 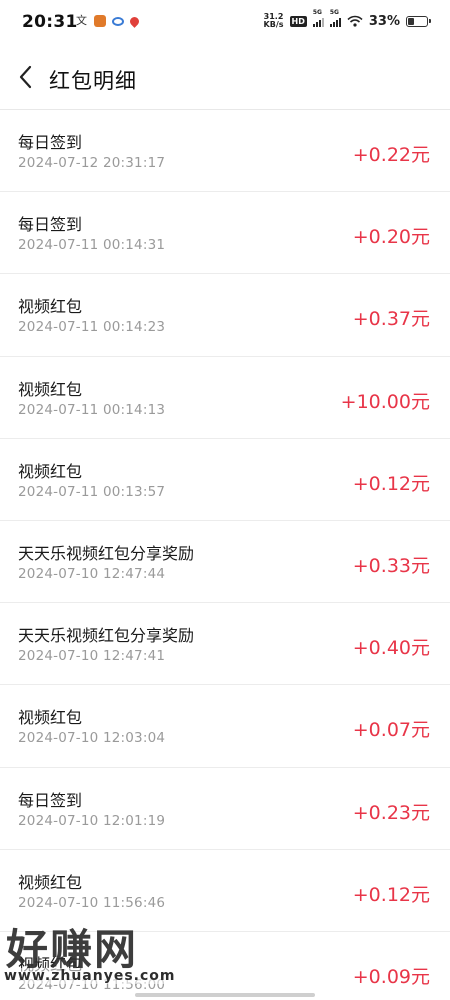 What do you see at coordinates (50, 22) in the screenshot?
I see `status-time: 20:31` at bounding box center [50, 22].